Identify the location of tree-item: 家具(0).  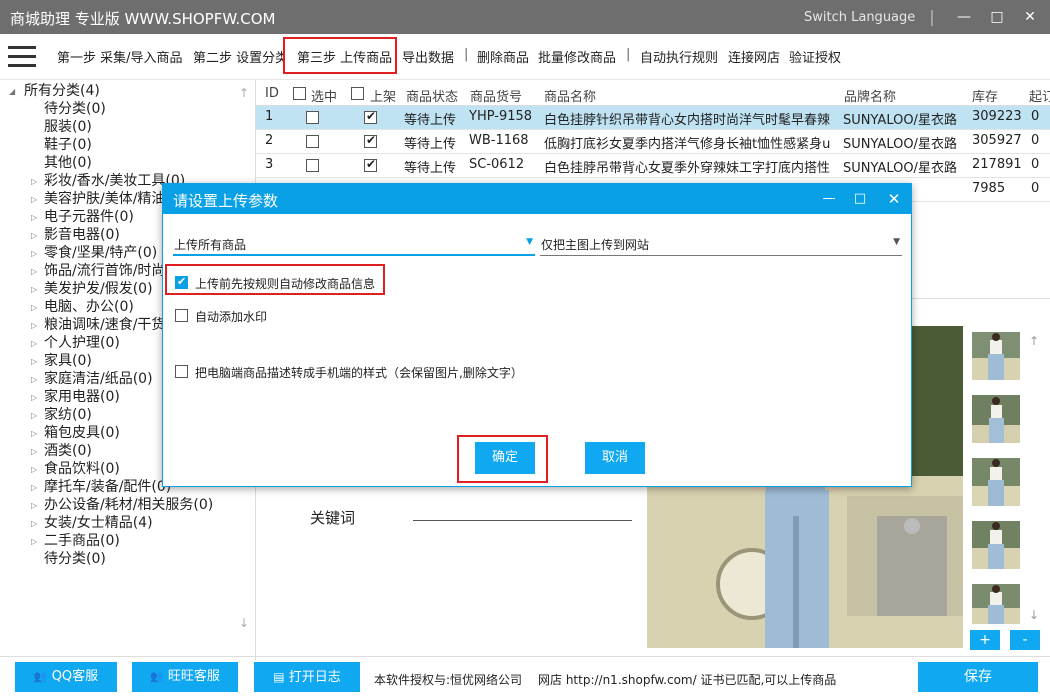
(68, 361).